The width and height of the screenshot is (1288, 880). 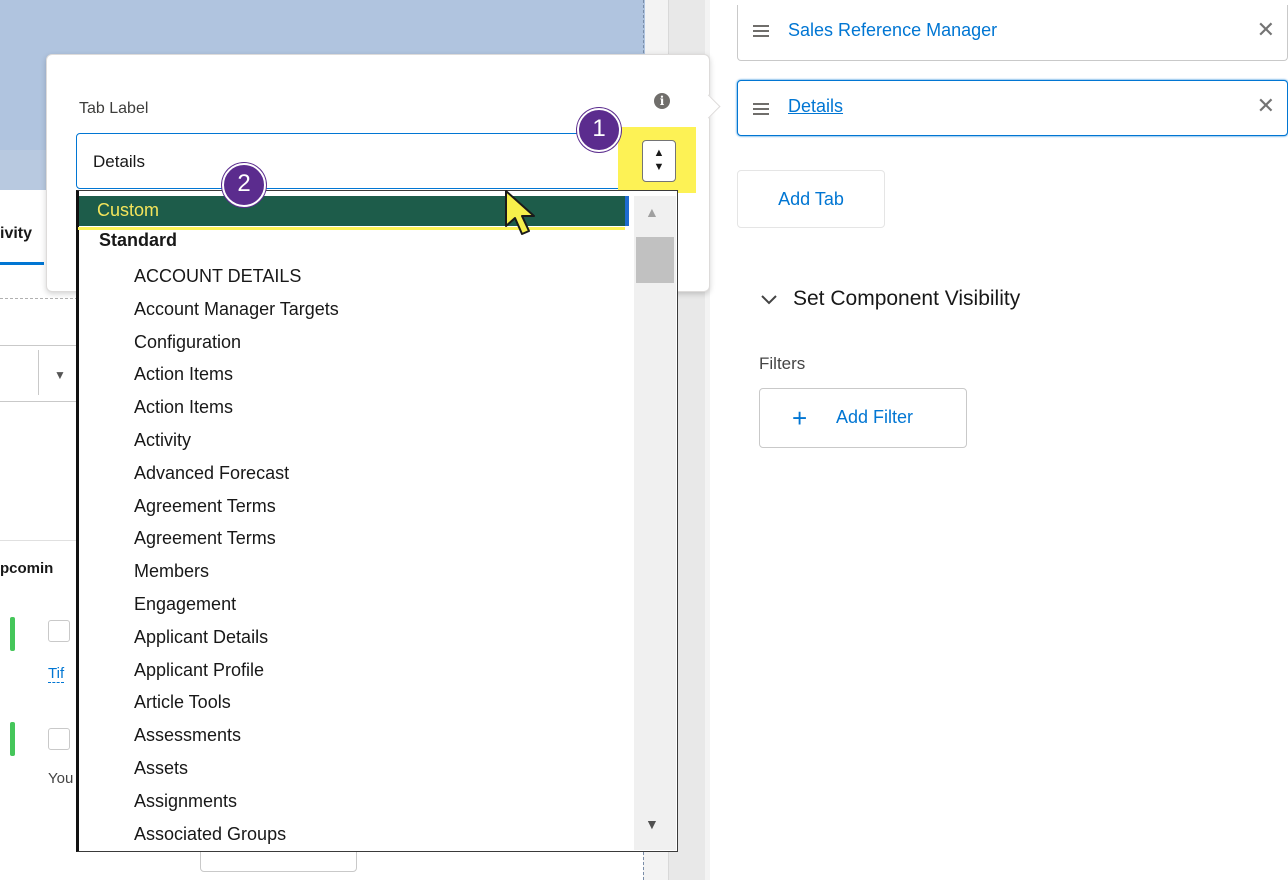 I want to click on scrollbar-thumb, so click(x=655, y=260).